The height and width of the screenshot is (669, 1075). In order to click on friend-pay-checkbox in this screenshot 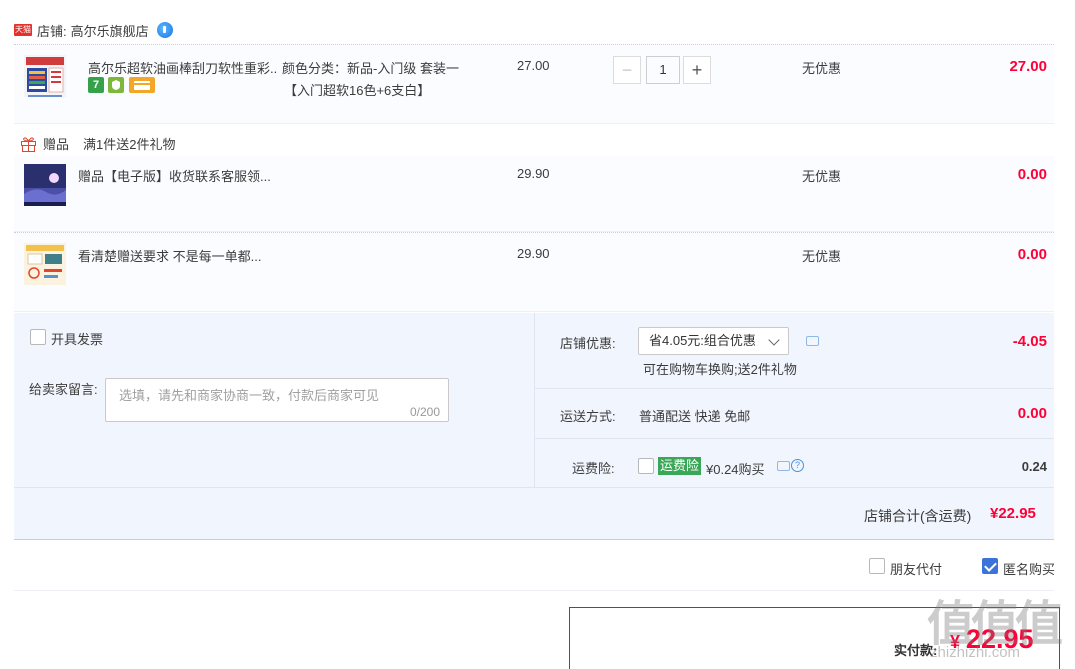, I will do `click(877, 566)`.